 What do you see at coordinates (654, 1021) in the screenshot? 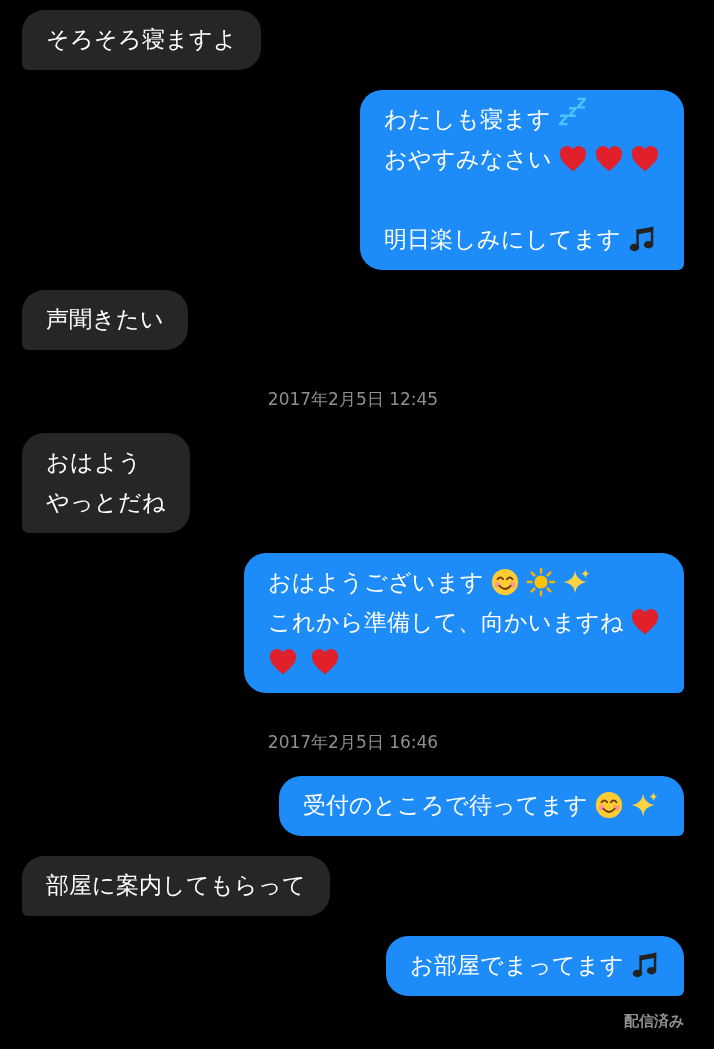
I see `delivered-status: 配信済み` at bounding box center [654, 1021].